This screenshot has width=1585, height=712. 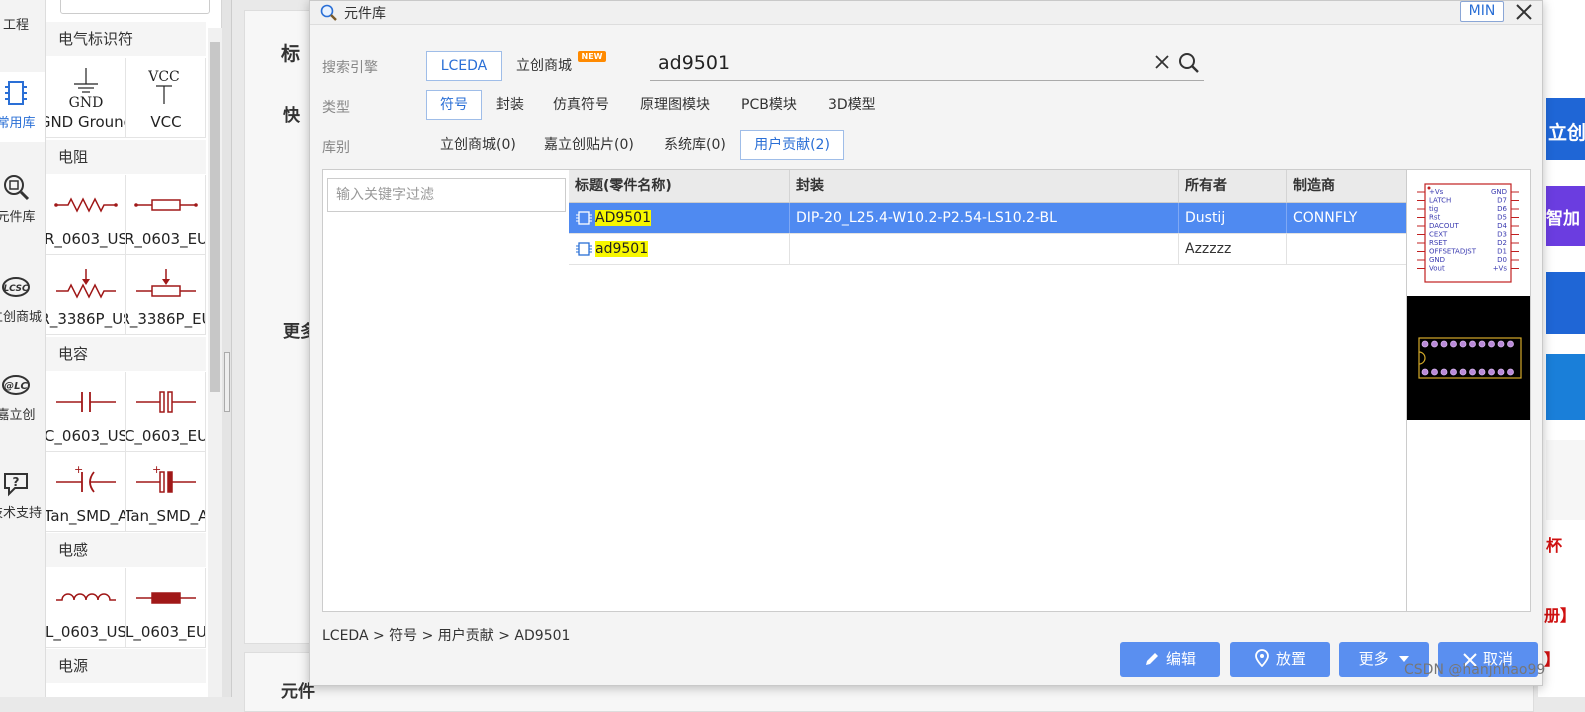 What do you see at coordinates (792, 145) in the screenshot?
I see `lib-tab-user-contrib: 用户贡献(2)` at bounding box center [792, 145].